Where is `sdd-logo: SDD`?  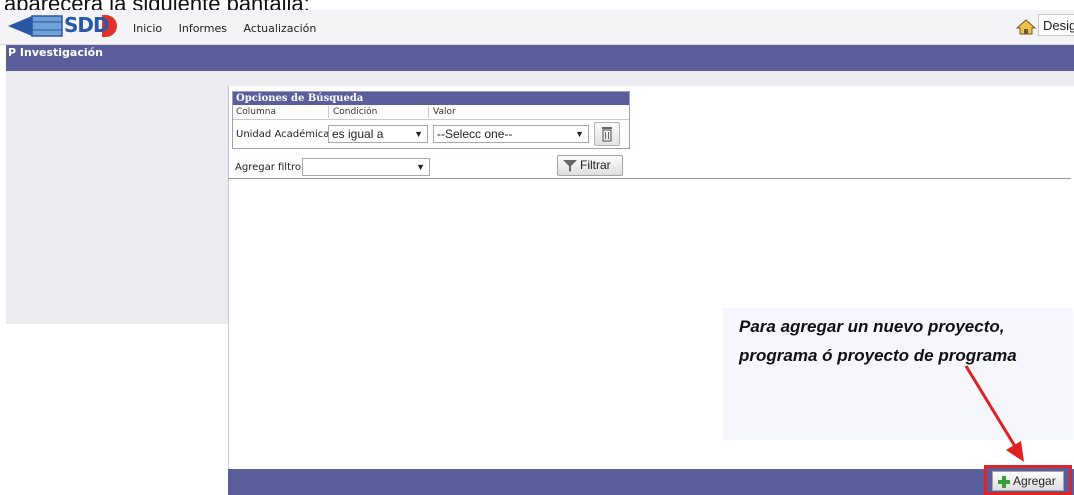
sdd-logo: SDD is located at coordinates (65, 26).